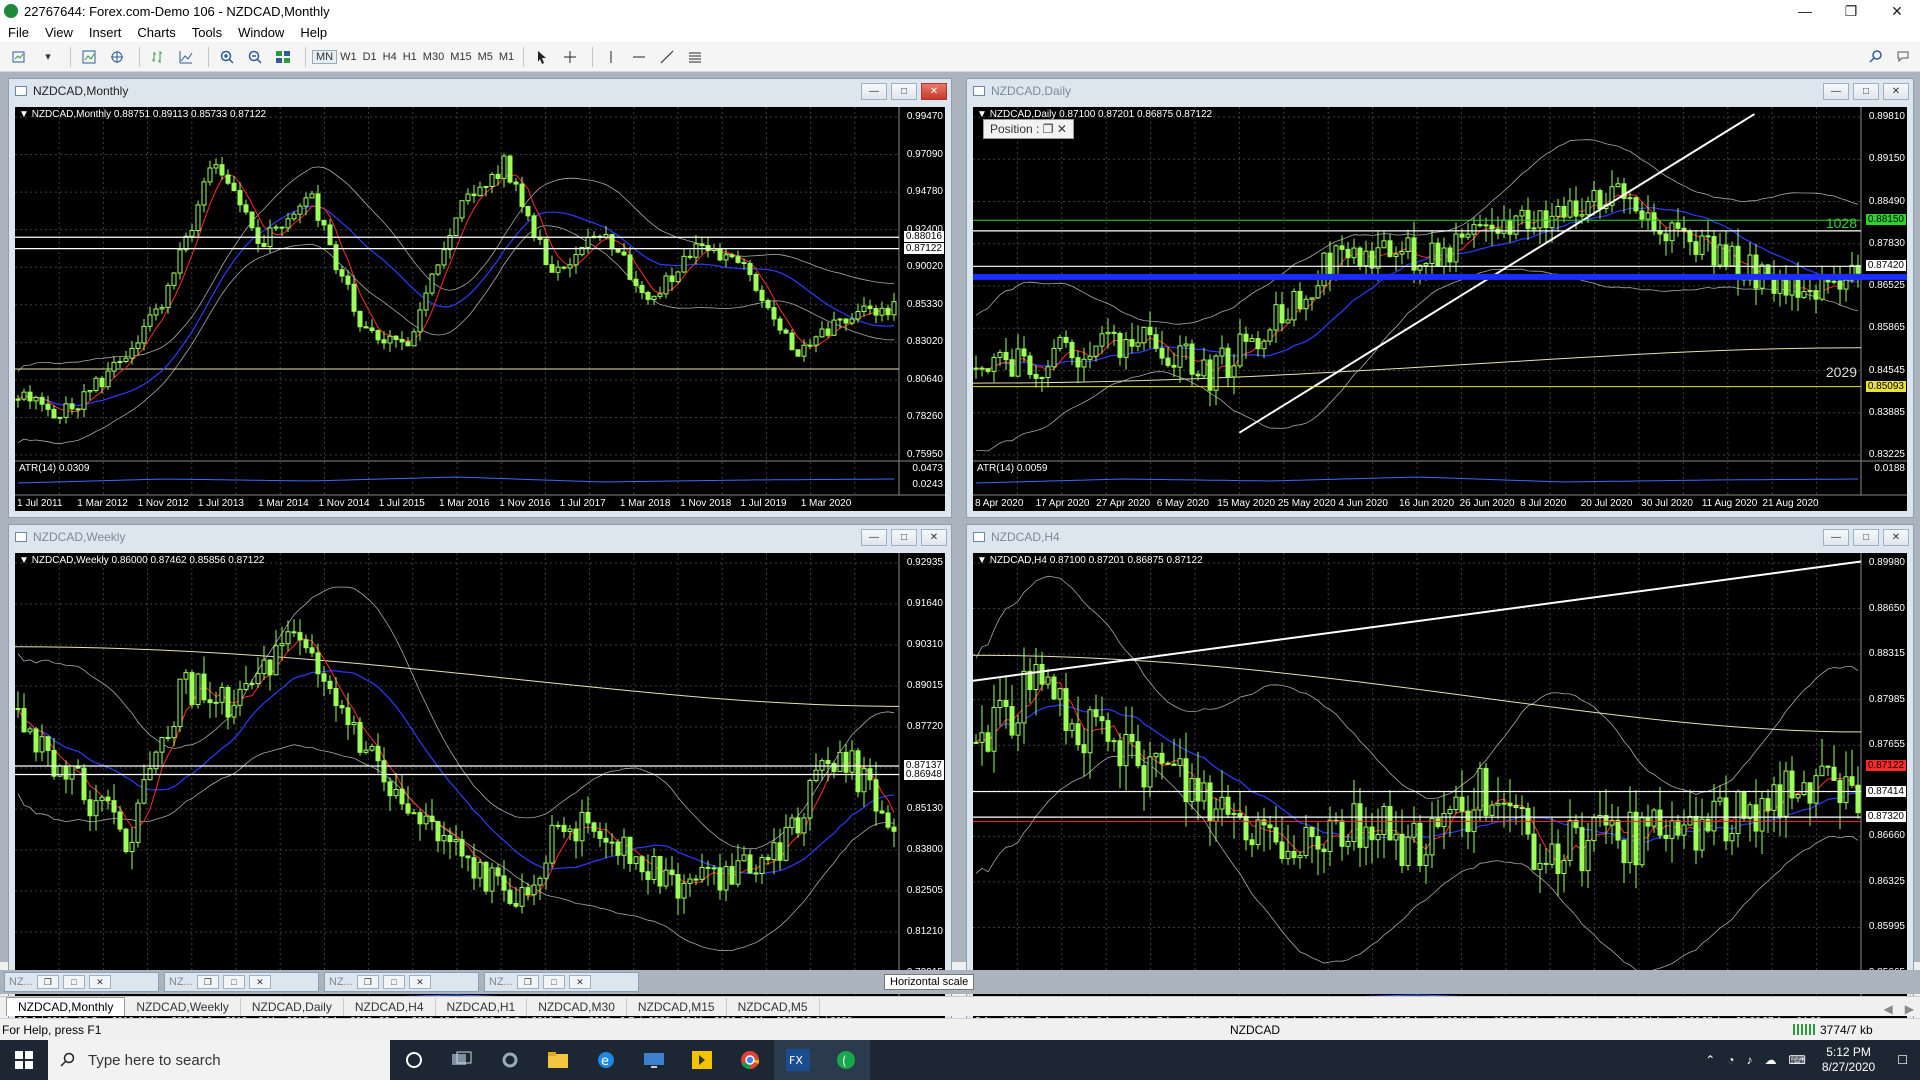 The width and height of the screenshot is (1920, 1080). Describe the element at coordinates (207, 32) in the screenshot. I see `menu-tools: Tools` at that location.